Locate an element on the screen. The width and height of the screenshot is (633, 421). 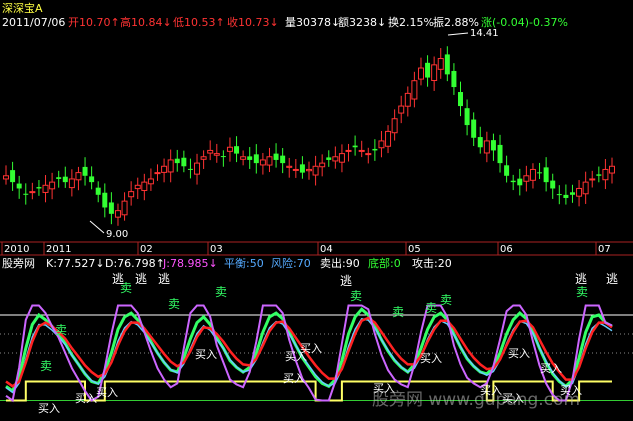
time-axis: 2010 2011 02 03 04 05 06 07 is located at coordinates (316, 249).